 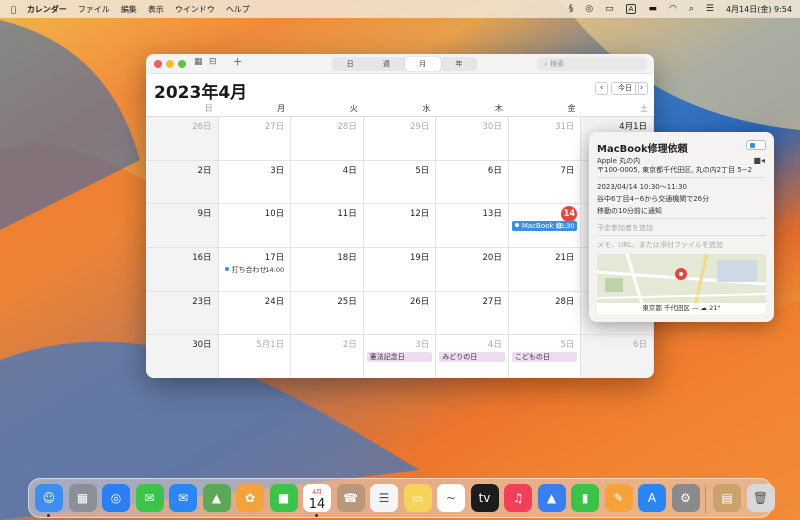 What do you see at coordinates (674, 170) in the screenshot?
I see `event-location-address: 〒100-0005, 東京都千代田区, 丸の内2丁目 5−2` at bounding box center [674, 170].